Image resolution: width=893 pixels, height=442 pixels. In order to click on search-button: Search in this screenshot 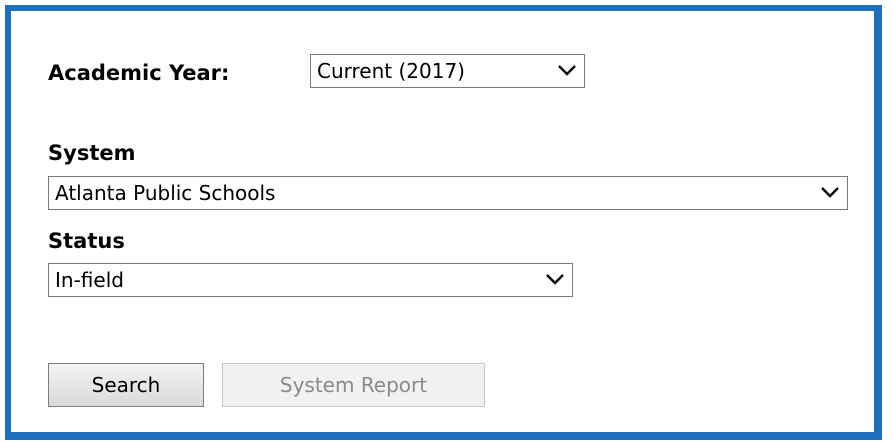, I will do `click(126, 385)`.